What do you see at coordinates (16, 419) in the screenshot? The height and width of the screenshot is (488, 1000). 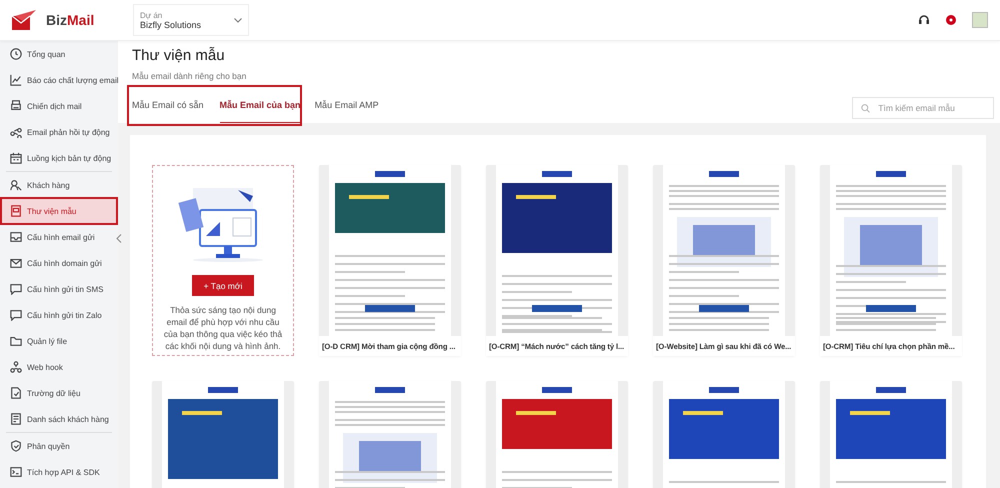 I see `list-icon` at bounding box center [16, 419].